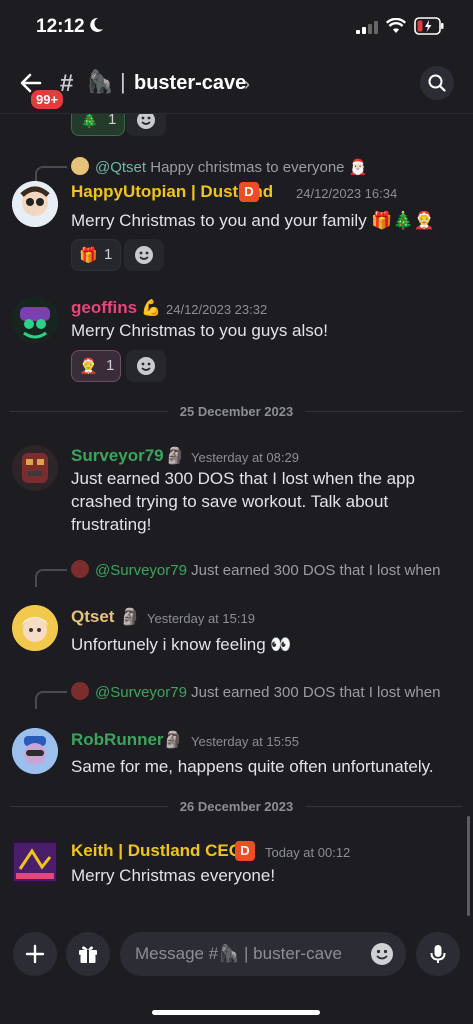 The height and width of the screenshot is (1024, 473). What do you see at coordinates (88, 255) in the screenshot?
I see `reaction-emoji: 🎁` at bounding box center [88, 255].